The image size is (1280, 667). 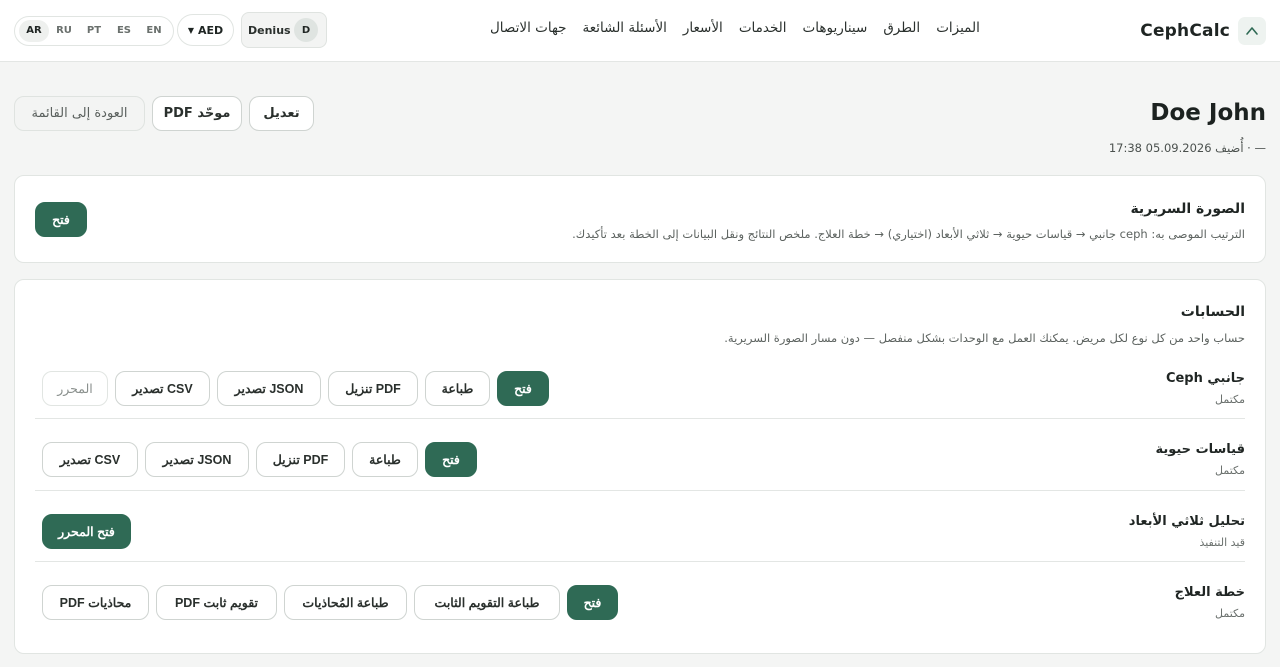 I want to click on lang-ar: AR, so click(x=34, y=31).